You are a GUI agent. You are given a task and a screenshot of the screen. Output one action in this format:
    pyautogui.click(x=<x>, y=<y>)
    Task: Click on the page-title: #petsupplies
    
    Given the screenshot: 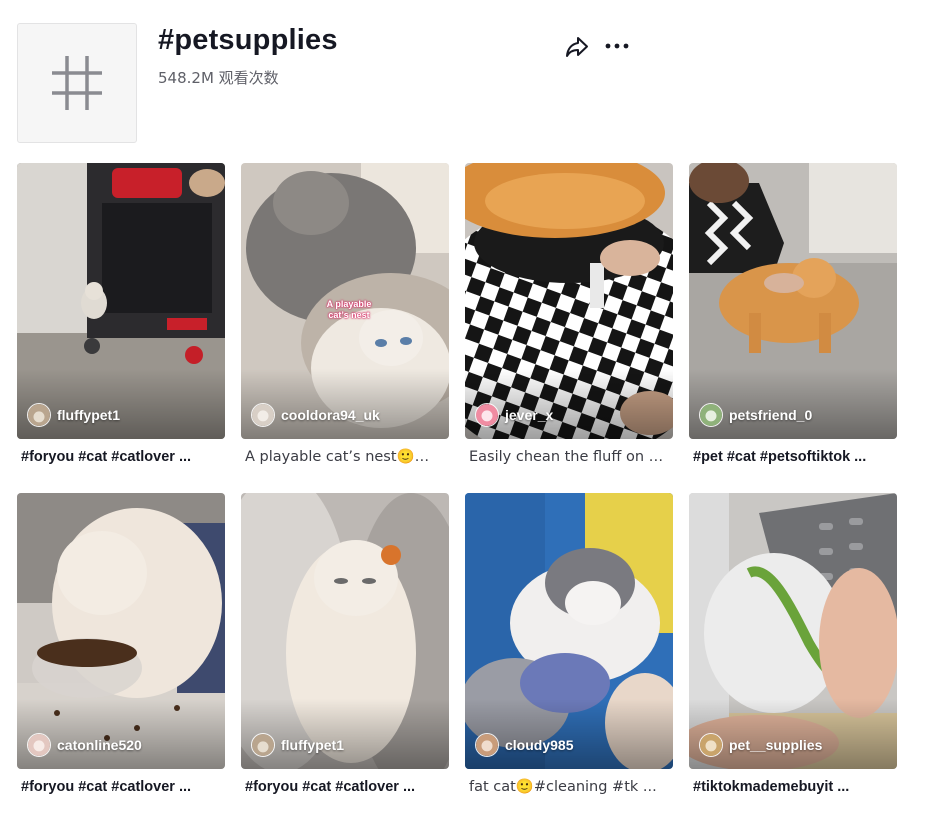 What is the action you would take?
    pyautogui.click(x=248, y=40)
    